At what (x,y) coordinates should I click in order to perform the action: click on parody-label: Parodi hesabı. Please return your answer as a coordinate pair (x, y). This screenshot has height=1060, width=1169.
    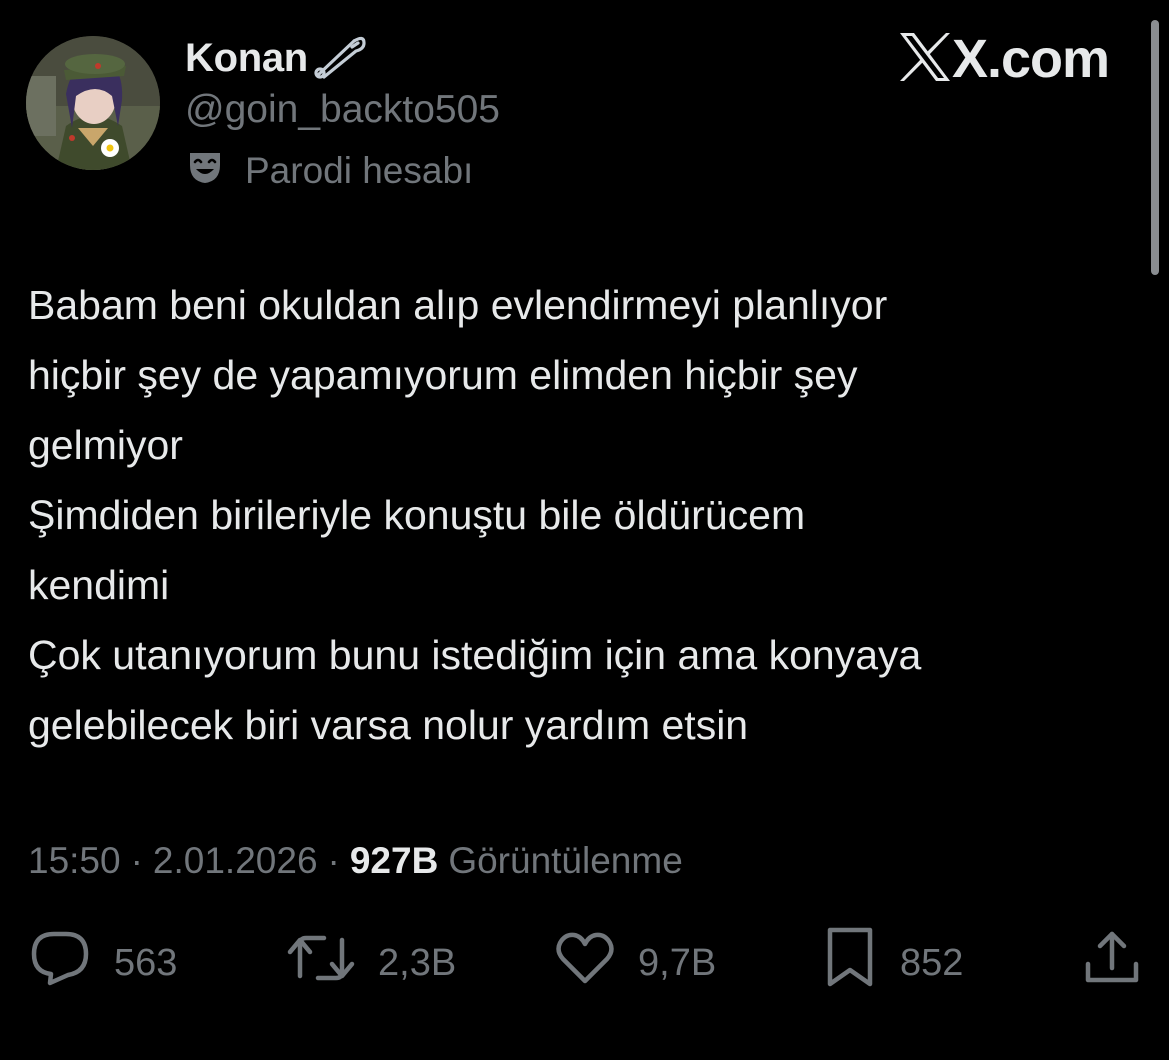
    Looking at the image, I should click on (330, 171).